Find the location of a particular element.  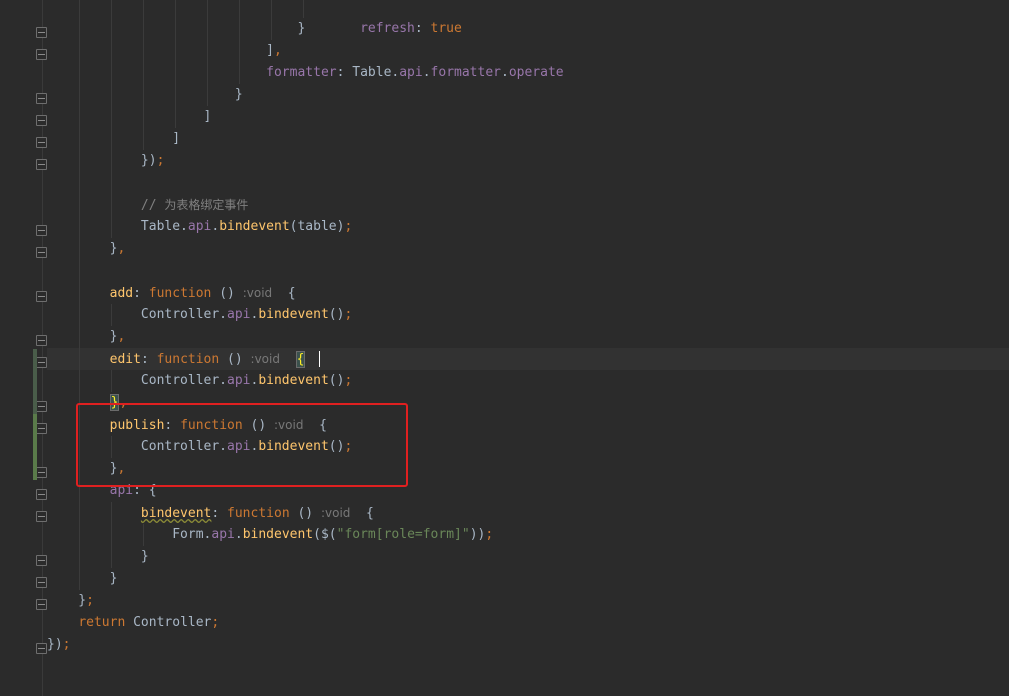

code-line: }; is located at coordinates (70, 600).